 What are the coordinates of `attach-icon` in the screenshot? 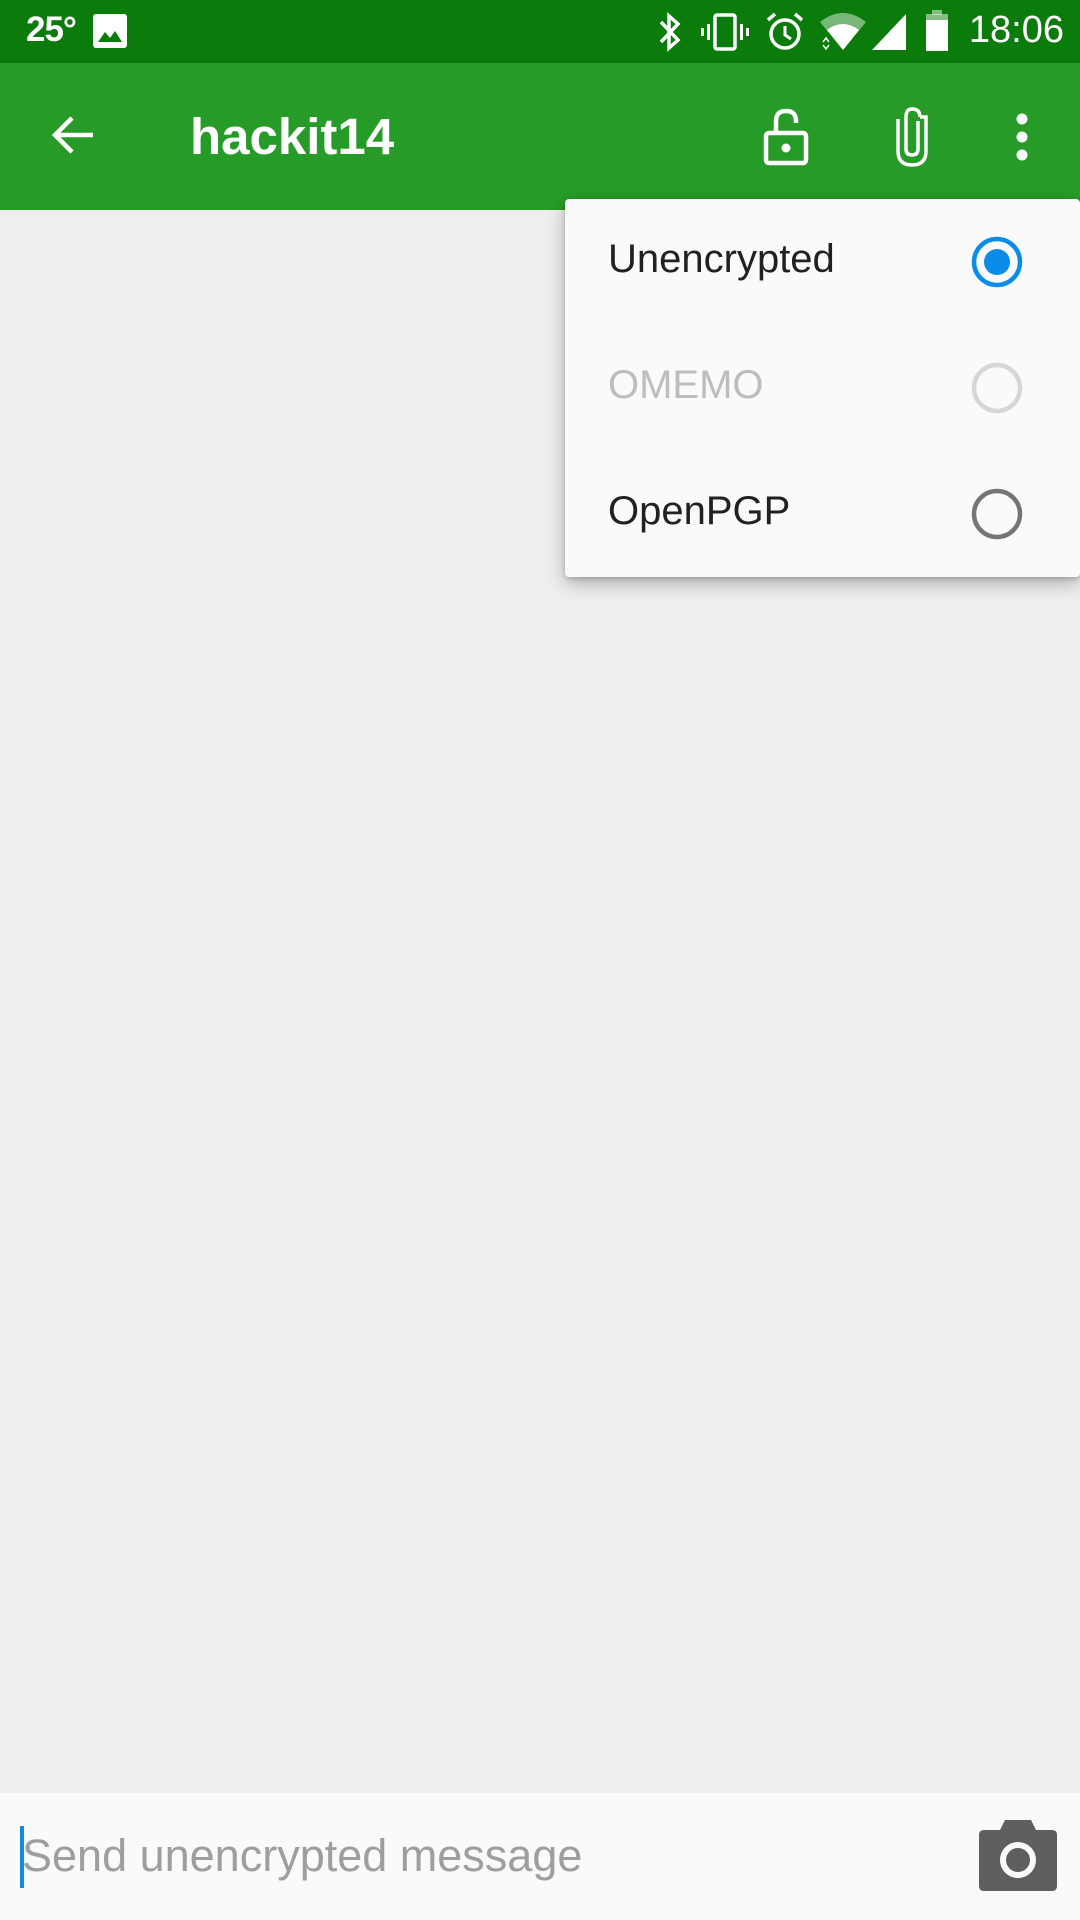 It's located at (912, 137).